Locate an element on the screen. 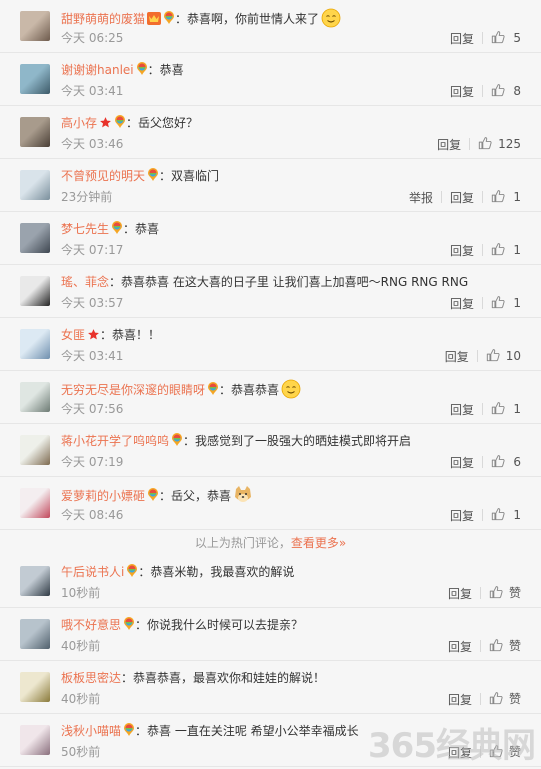 The height and width of the screenshot is (769, 541). username-link: 女匪 is located at coordinates (73, 335).